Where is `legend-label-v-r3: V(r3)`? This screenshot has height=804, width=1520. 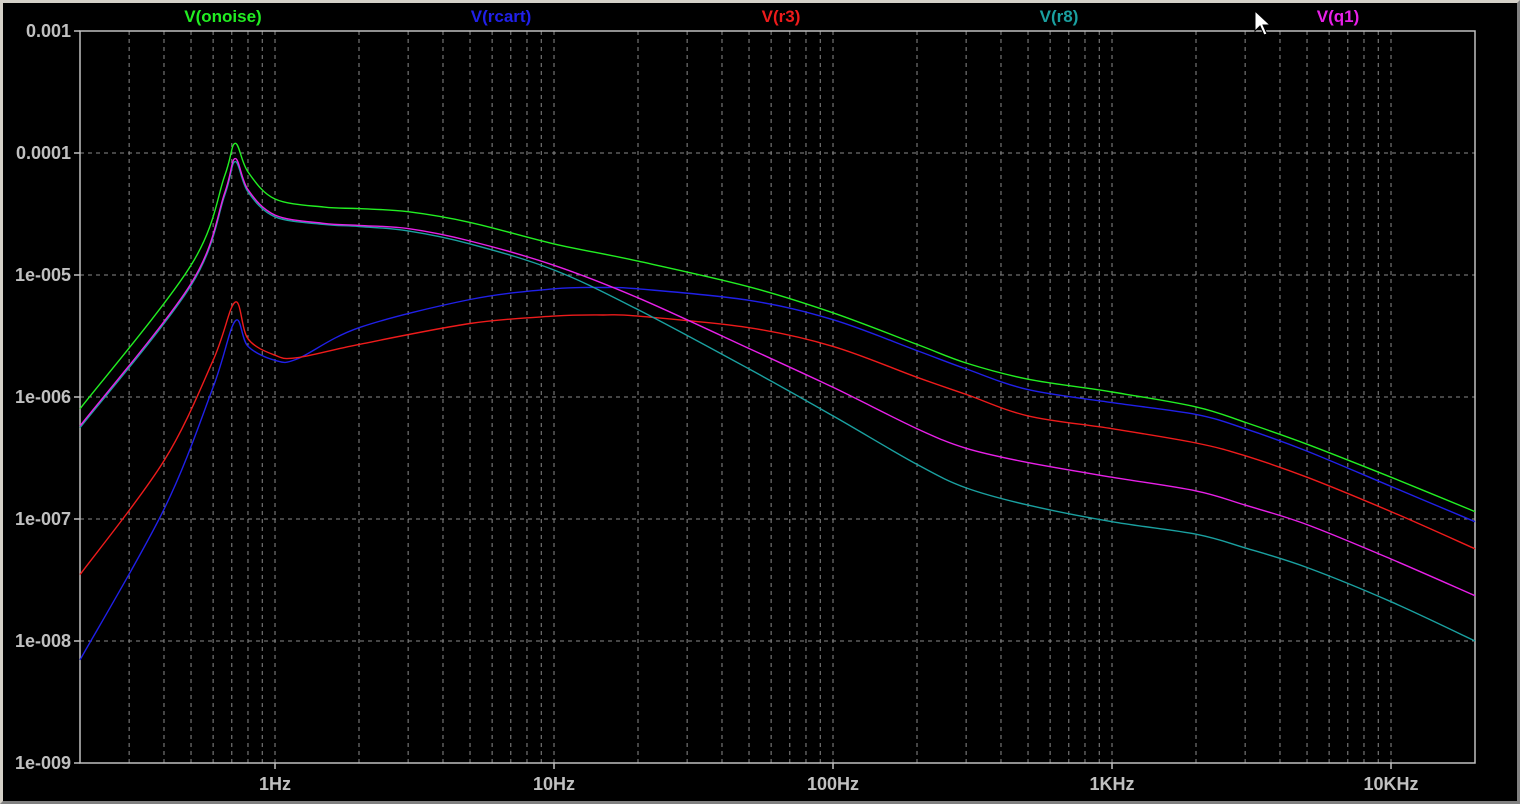 legend-label-v-r3: V(r3) is located at coordinates (781, 16).